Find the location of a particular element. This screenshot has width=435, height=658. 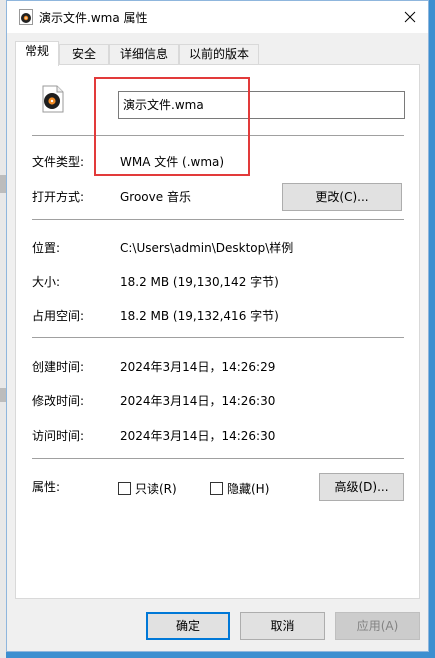

attributes-label: 属性: is located at coordinates (46, 487).